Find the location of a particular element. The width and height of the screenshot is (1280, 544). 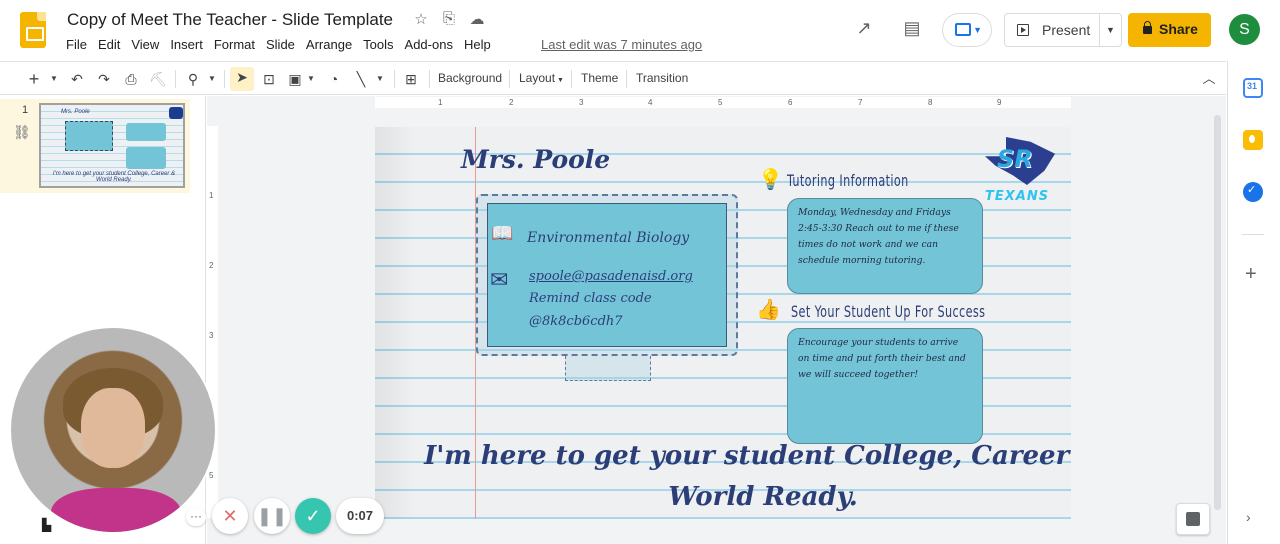

last-edit-link: Last edit was 7 minutes ago is located at coordinates (621, 44).